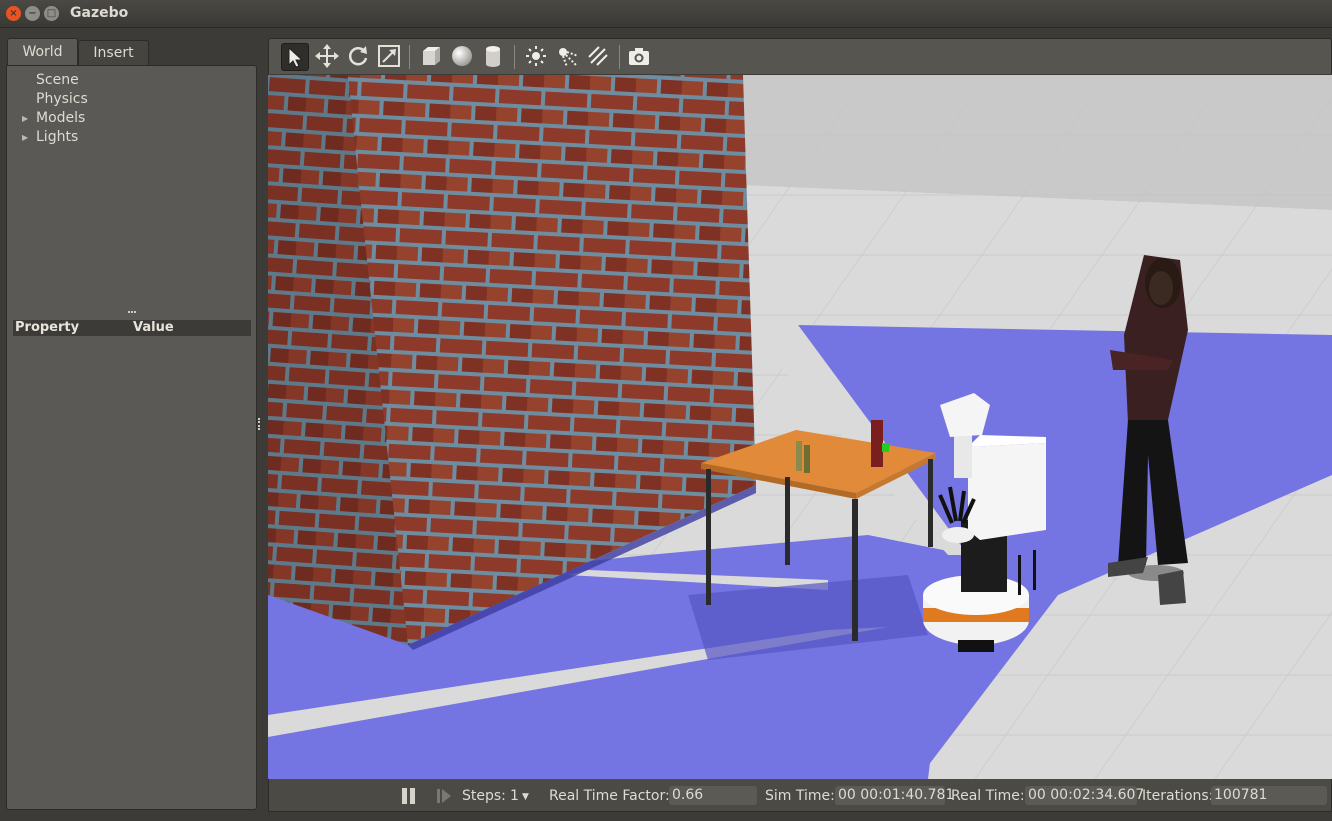 This screenshot has height=821, width=1332. I want to click on tree-item-models: ▶ Models, so click(54, 118).